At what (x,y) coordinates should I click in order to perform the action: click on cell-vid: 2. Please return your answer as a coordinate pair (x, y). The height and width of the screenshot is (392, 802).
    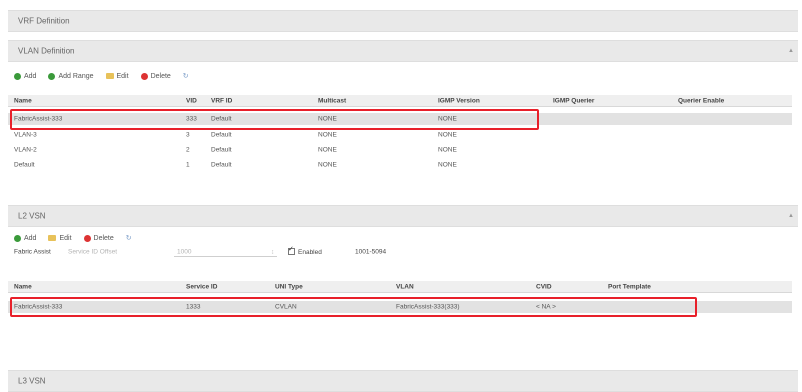
    Looking at the image, I should click on (188, 150).